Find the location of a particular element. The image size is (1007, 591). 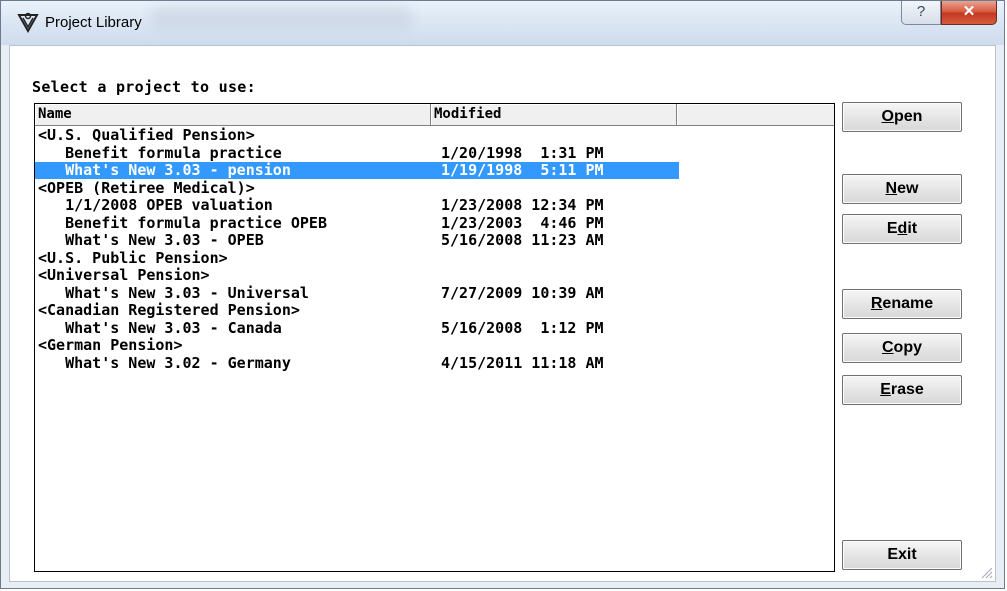

row-name: What's New 3.03 - Canada is located at coordinates (160, 327).